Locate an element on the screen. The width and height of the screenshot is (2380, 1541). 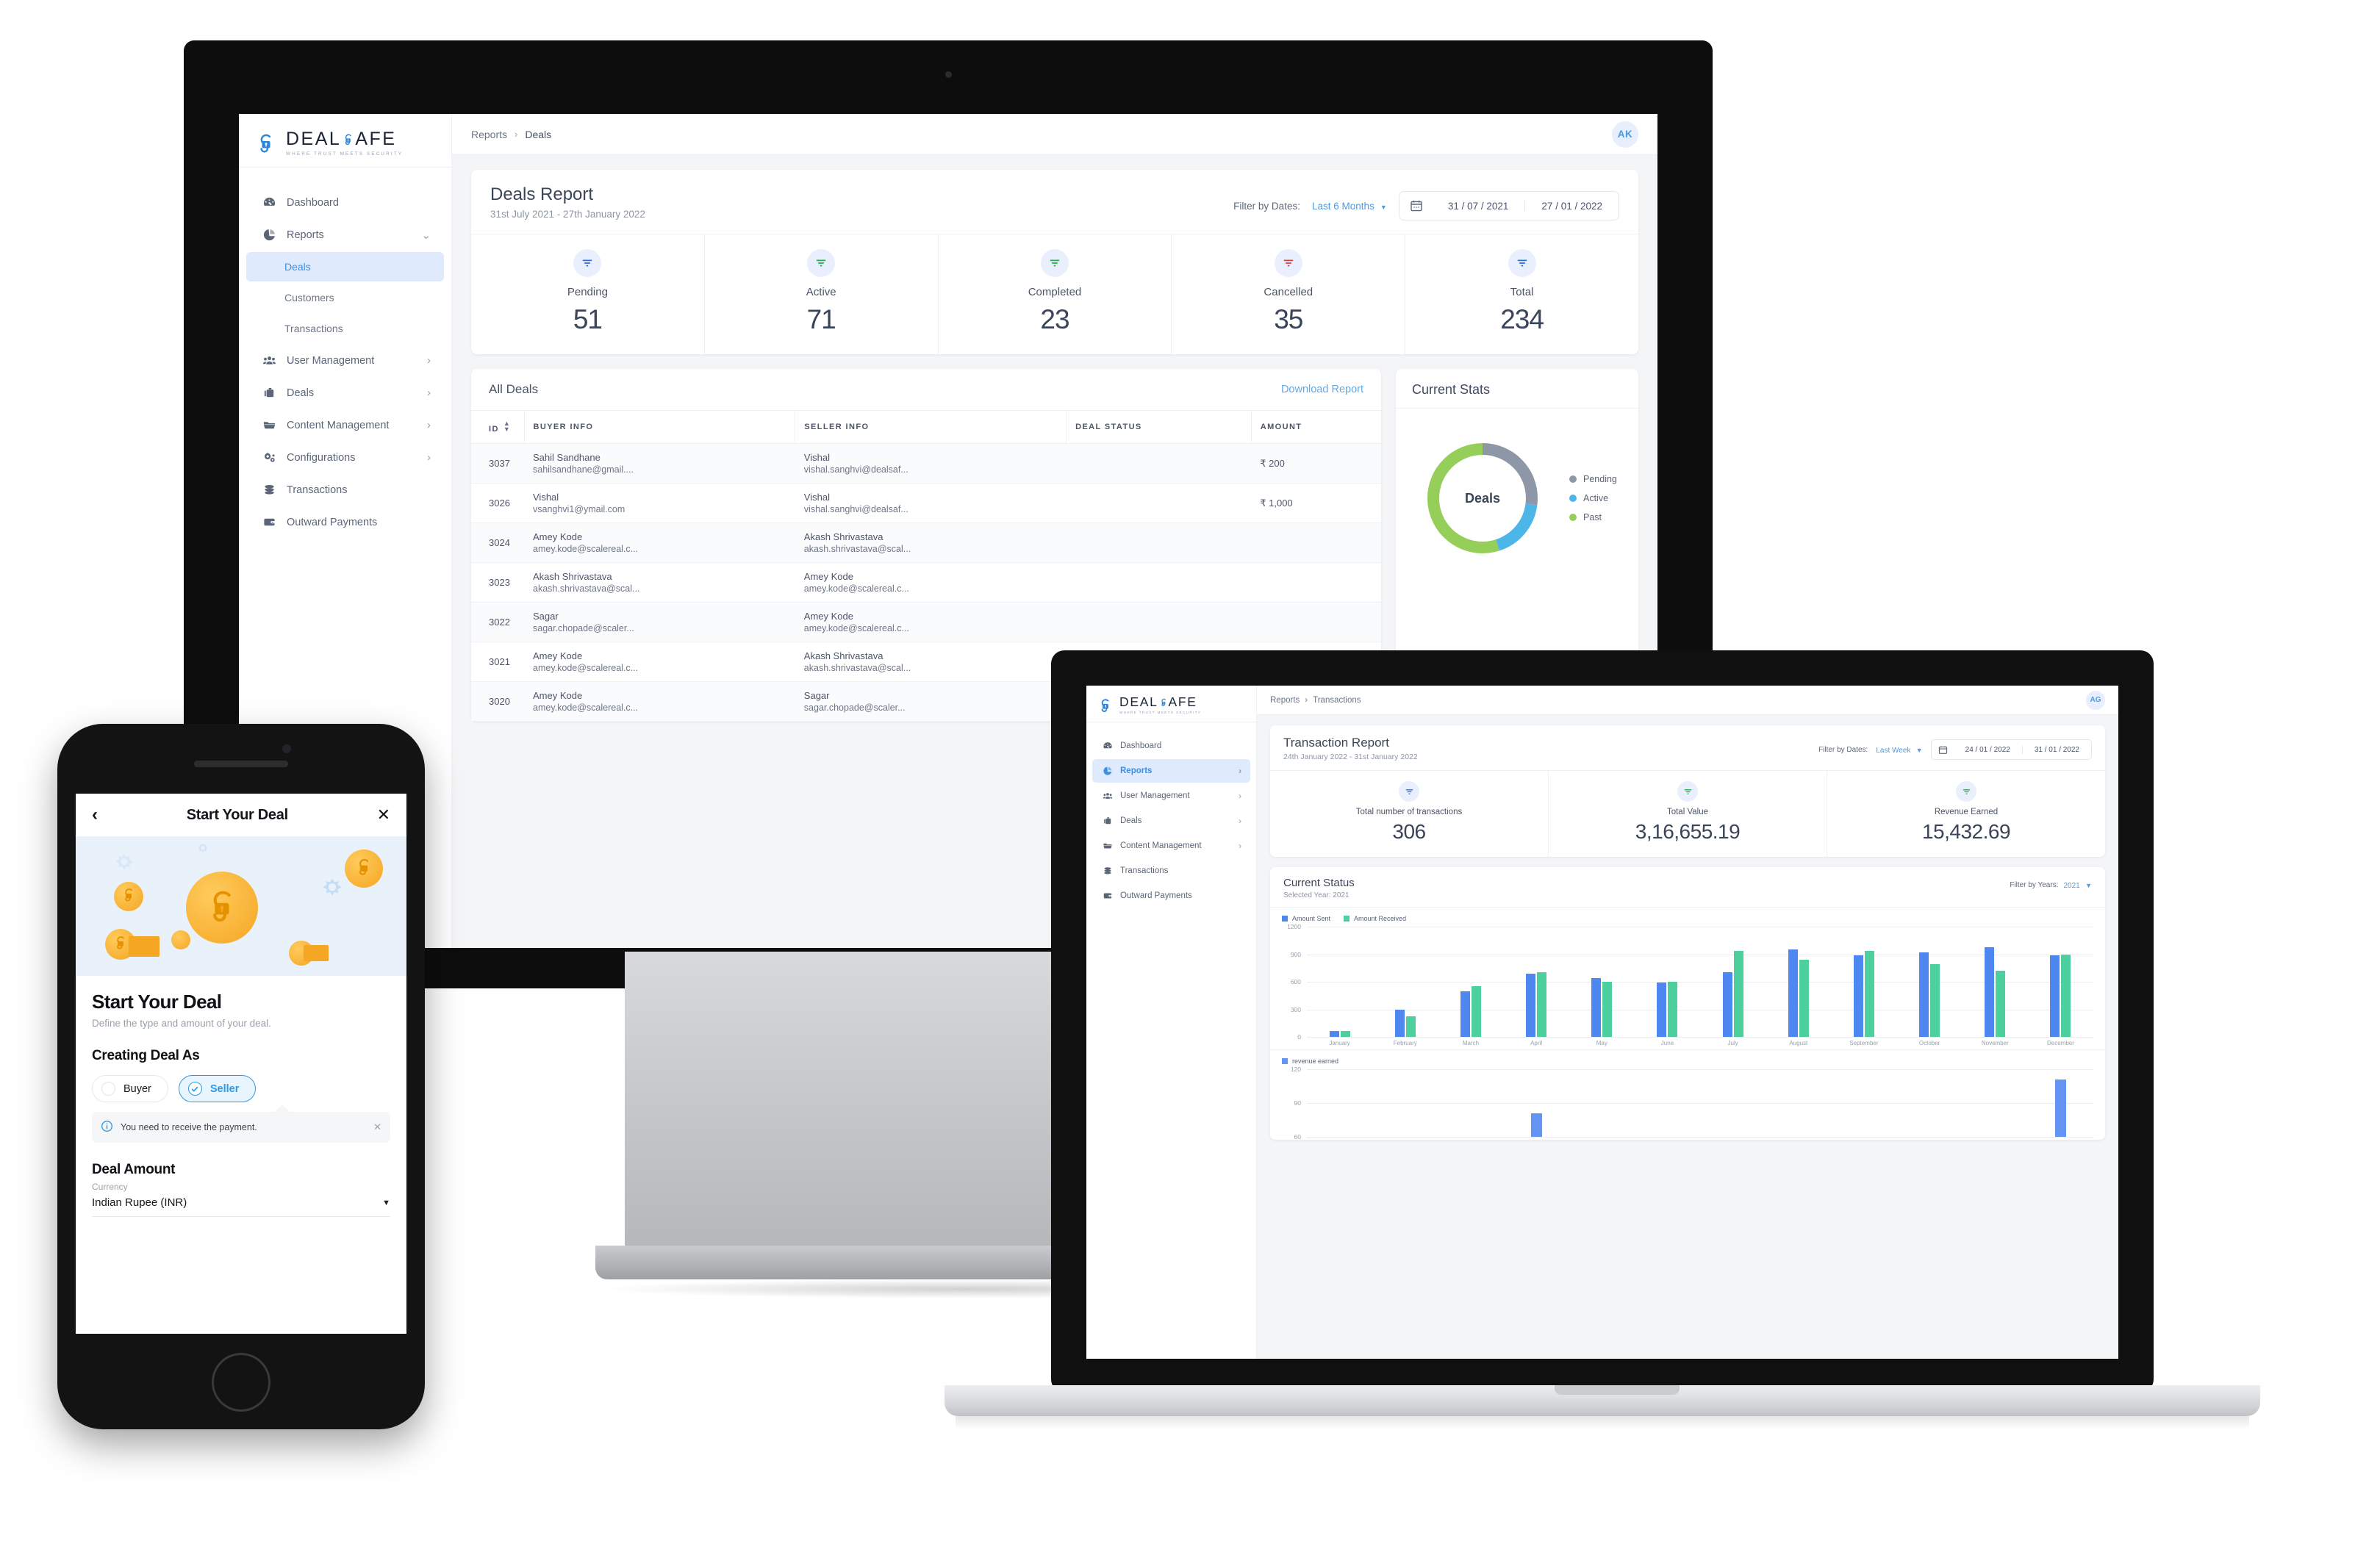
date-from-input: 31 / 07 / 2021 is located at coordinates (1478, 207).